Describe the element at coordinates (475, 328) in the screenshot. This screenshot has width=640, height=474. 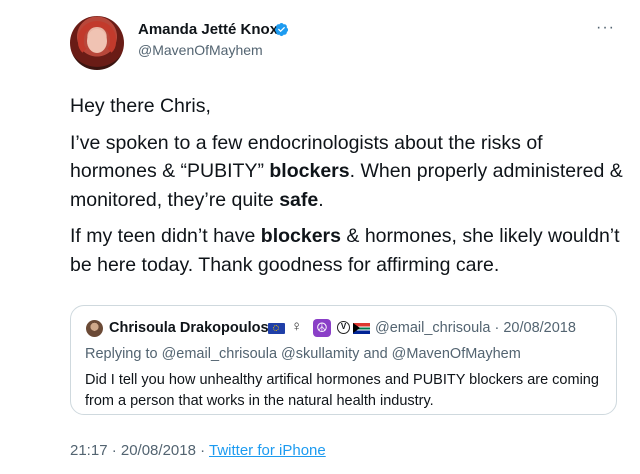
I see `quoted-handle-date: @email_chrisoula · 20/08/2018` at that location.